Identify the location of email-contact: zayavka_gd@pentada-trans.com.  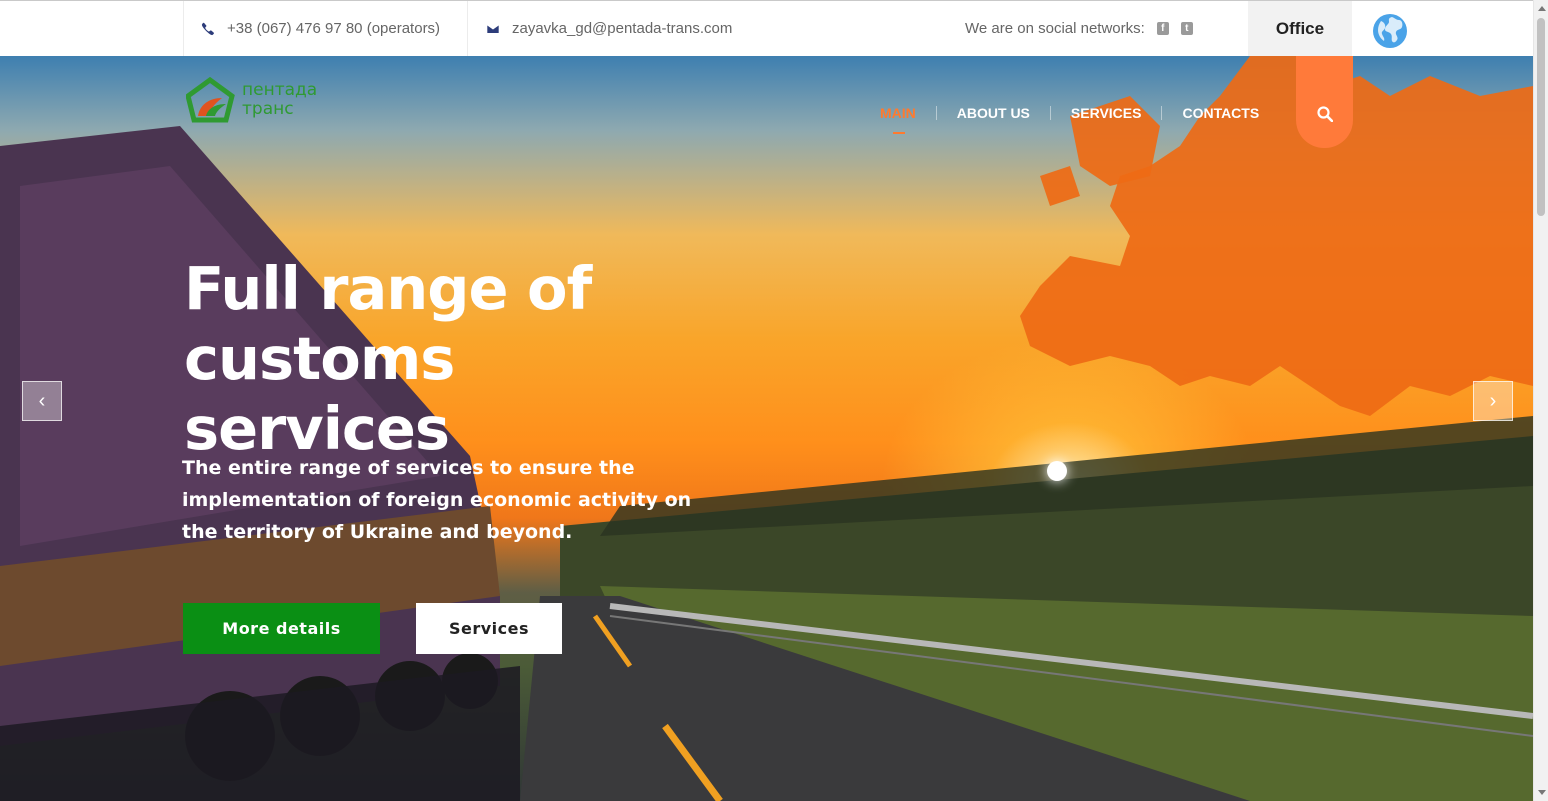
(609, 28).